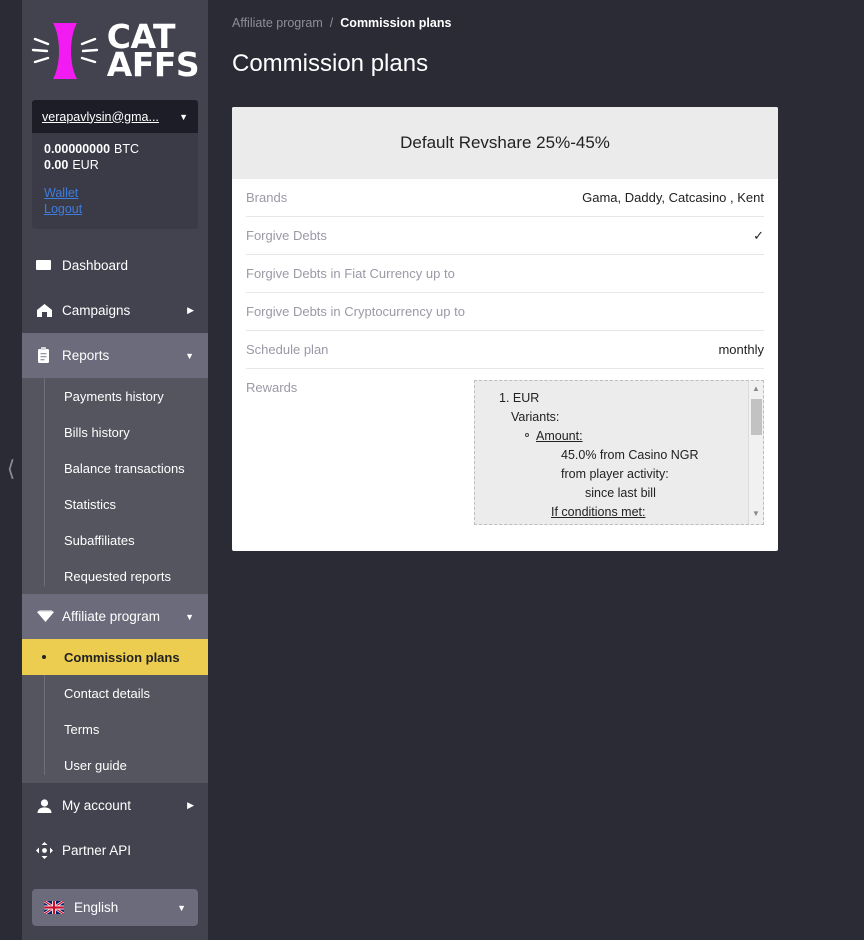 This screenshot has height=940, width=864. I want to click on plan-row-forgive-debts-crypto: Forgive Debts in Cryptocurrency up to, so click(505, 312).